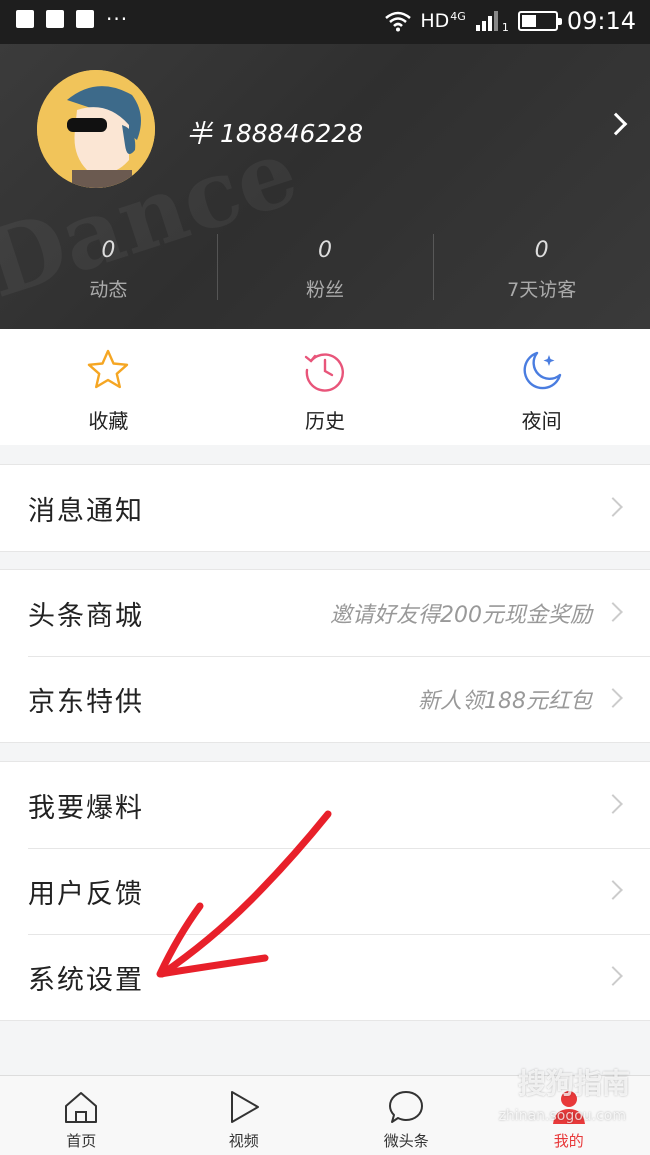  Describe the element at coordinates (86, 616) in the screenshot. I see `menu-item-label: 头条商城` at that location.